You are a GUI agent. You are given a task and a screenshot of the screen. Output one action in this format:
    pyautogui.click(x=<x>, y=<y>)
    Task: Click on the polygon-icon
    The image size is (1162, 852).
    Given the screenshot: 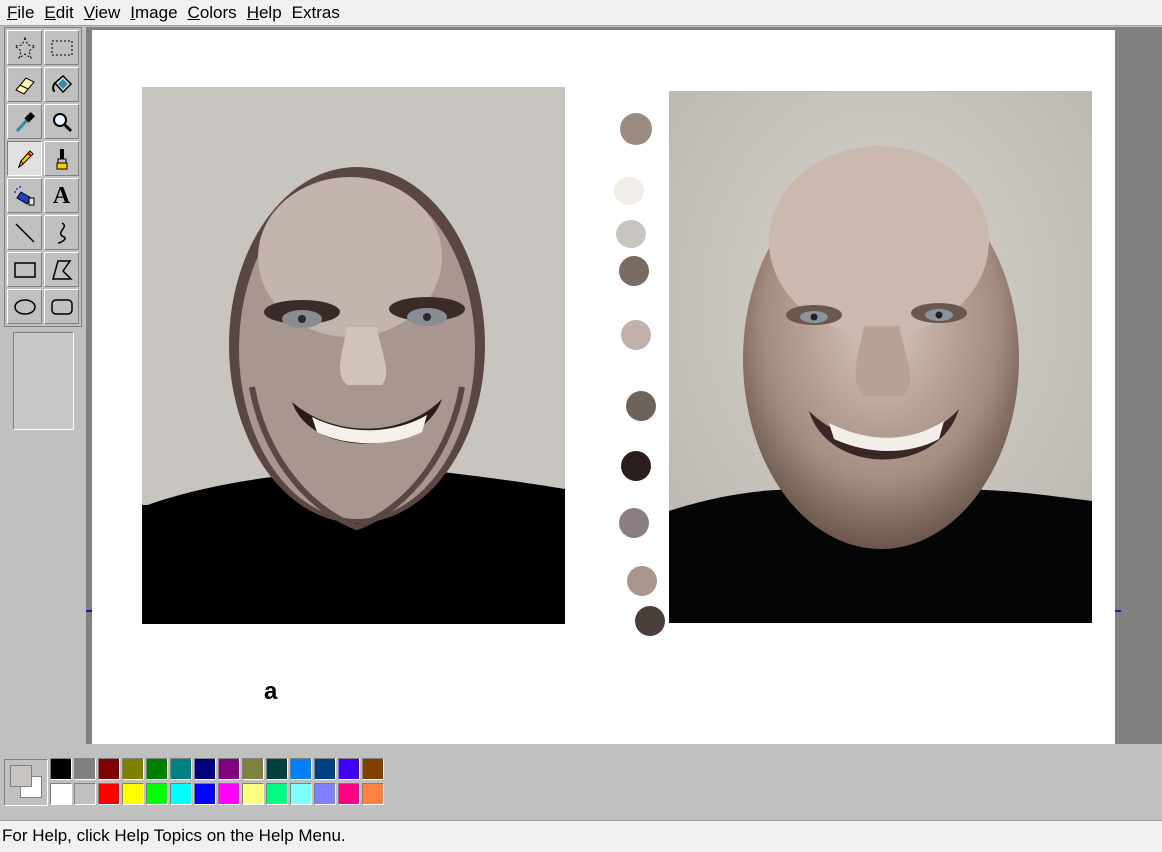 What is the action you would take?
    pyautogui.click(x=62, y=269)
    